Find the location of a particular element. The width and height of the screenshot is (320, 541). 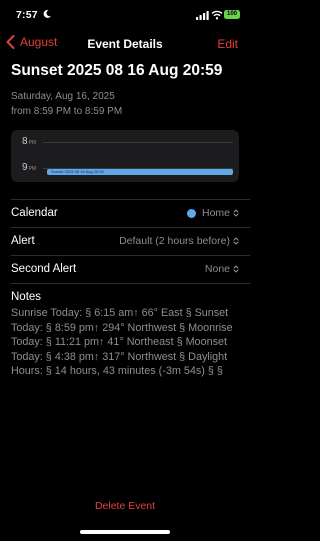

moon-icon is located at coordinates (47, 13).